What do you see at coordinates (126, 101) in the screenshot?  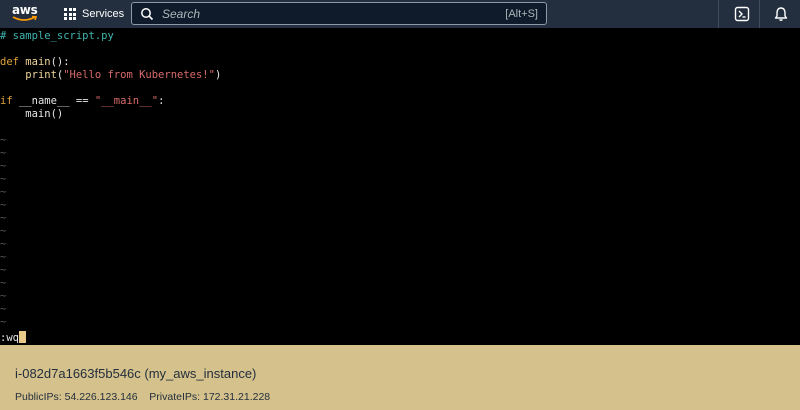 I see `code-string: "__main__"` at bounding box center [126, 101].